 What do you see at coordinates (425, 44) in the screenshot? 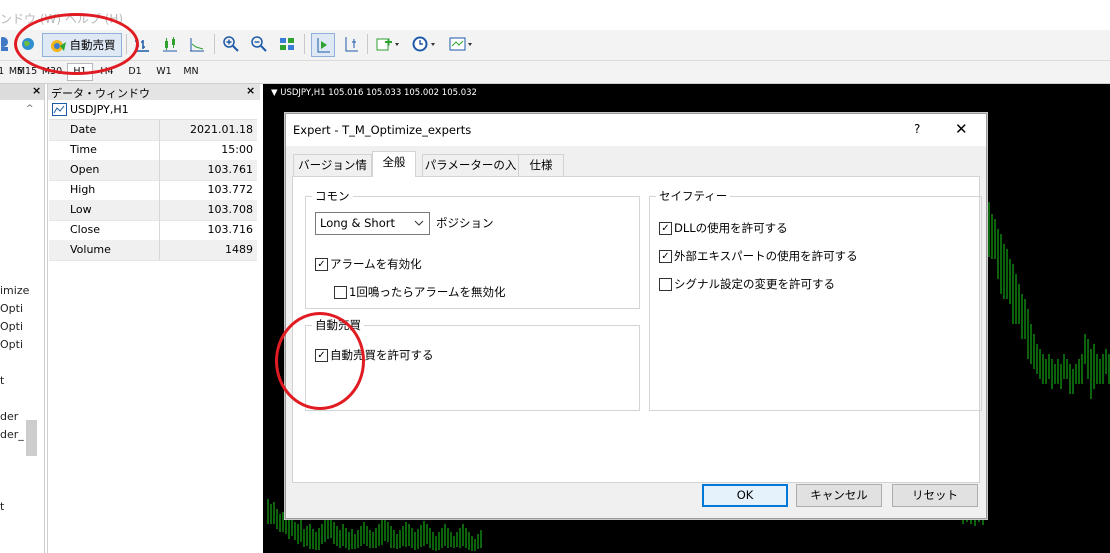
I see `periodicity-icon` at bounding box center [425, 44].